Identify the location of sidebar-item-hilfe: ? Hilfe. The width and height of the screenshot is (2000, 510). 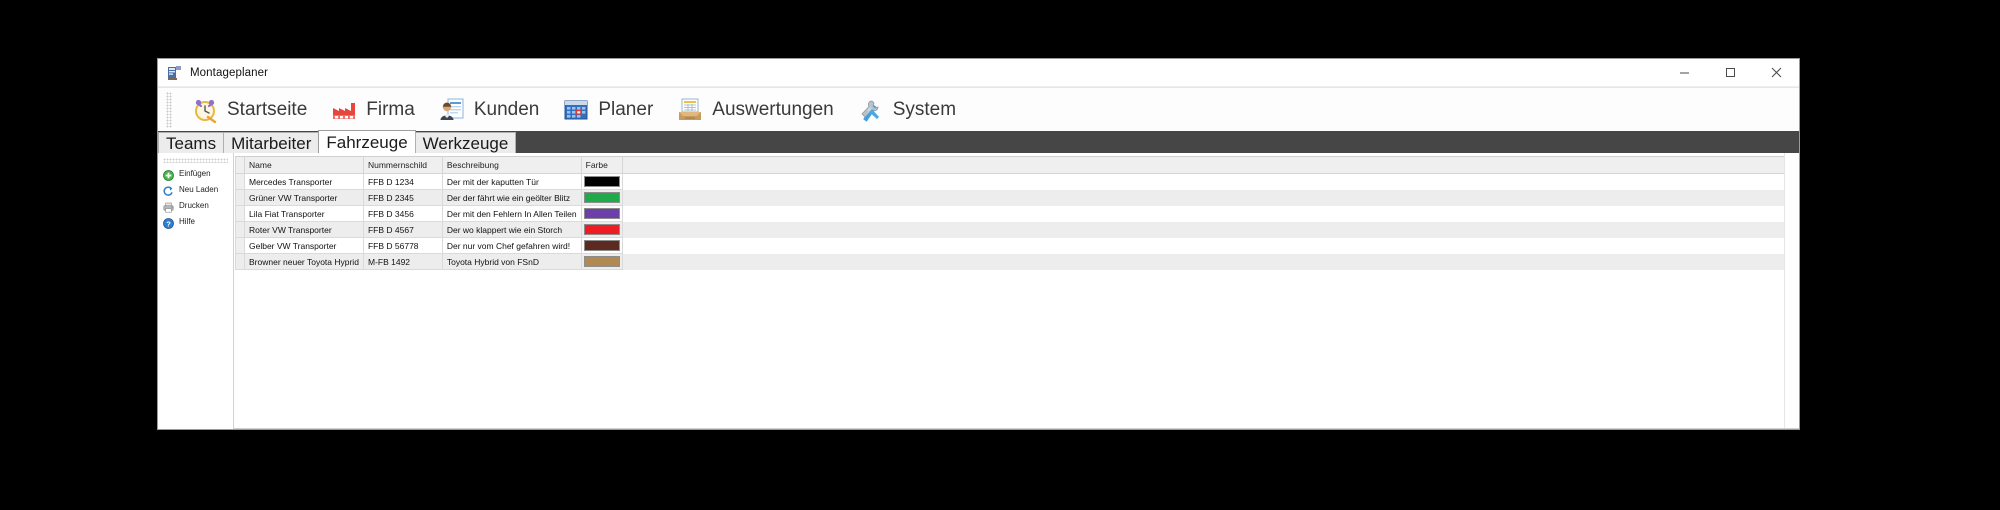
(195, 221).